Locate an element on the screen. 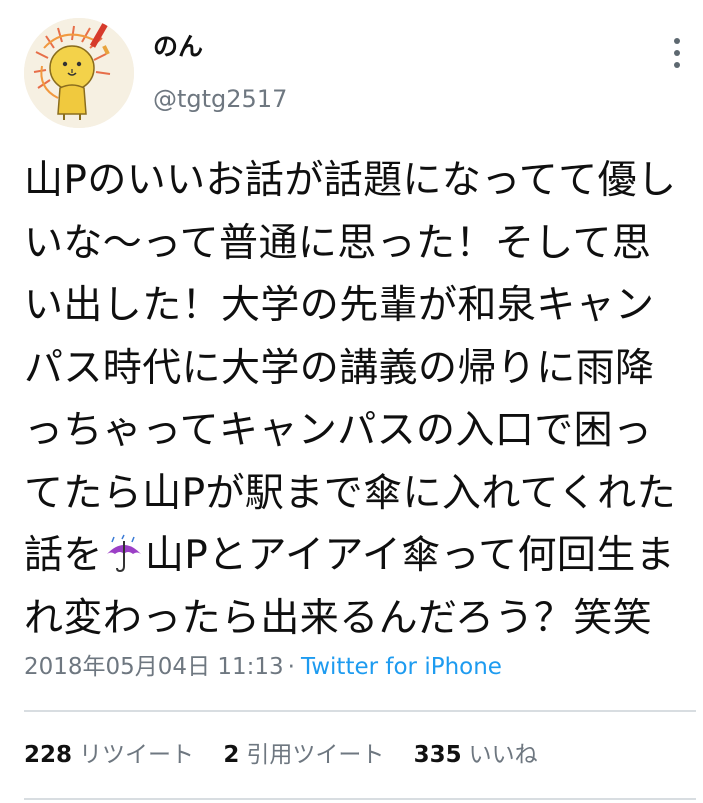 The height and width of the screenshot is (803, 703). tweet-line: いな〜って普通に思った！そして思 is located at coordinates (338, 243).